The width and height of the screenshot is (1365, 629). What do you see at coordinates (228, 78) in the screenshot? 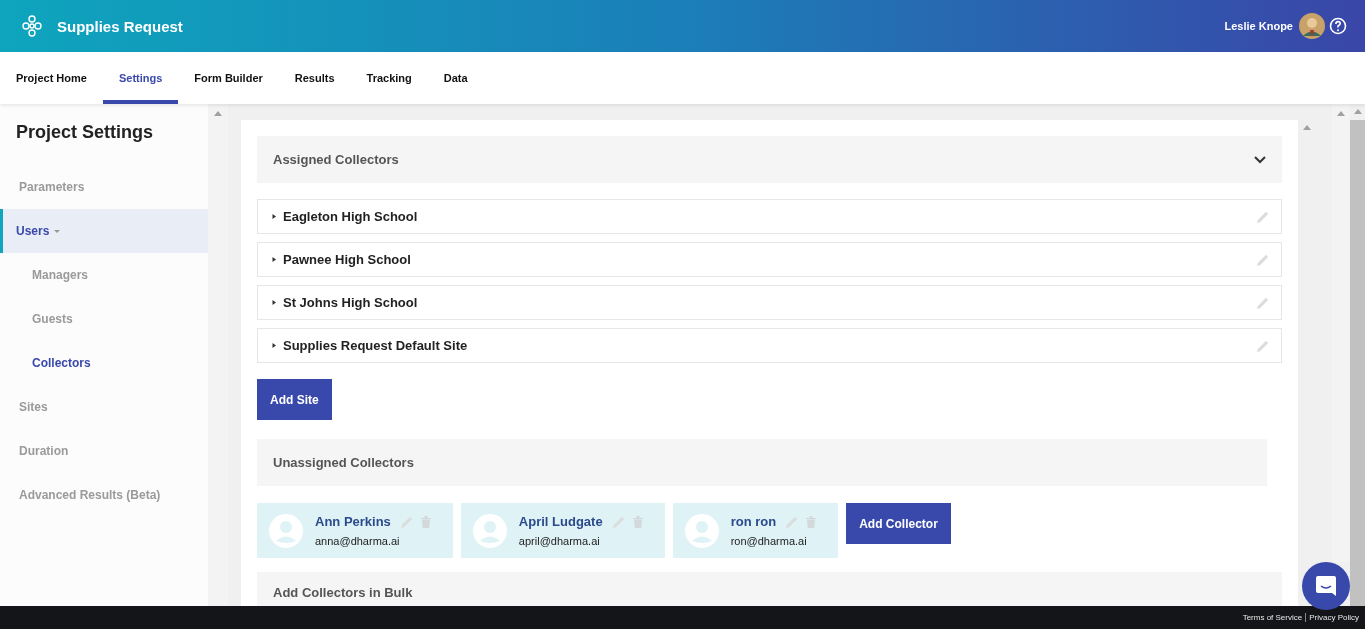
I see `nav-tab: Form Builder` at bounding box center [228, 78].